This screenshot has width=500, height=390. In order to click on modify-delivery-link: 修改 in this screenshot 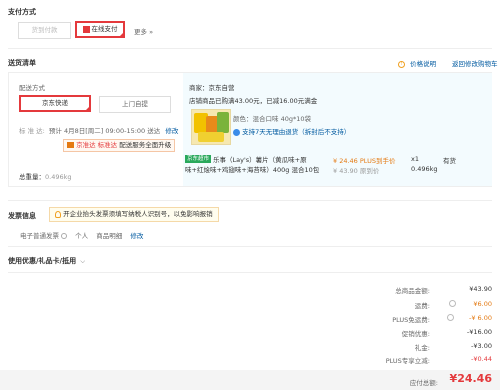, I will do `click(171, 131)`.